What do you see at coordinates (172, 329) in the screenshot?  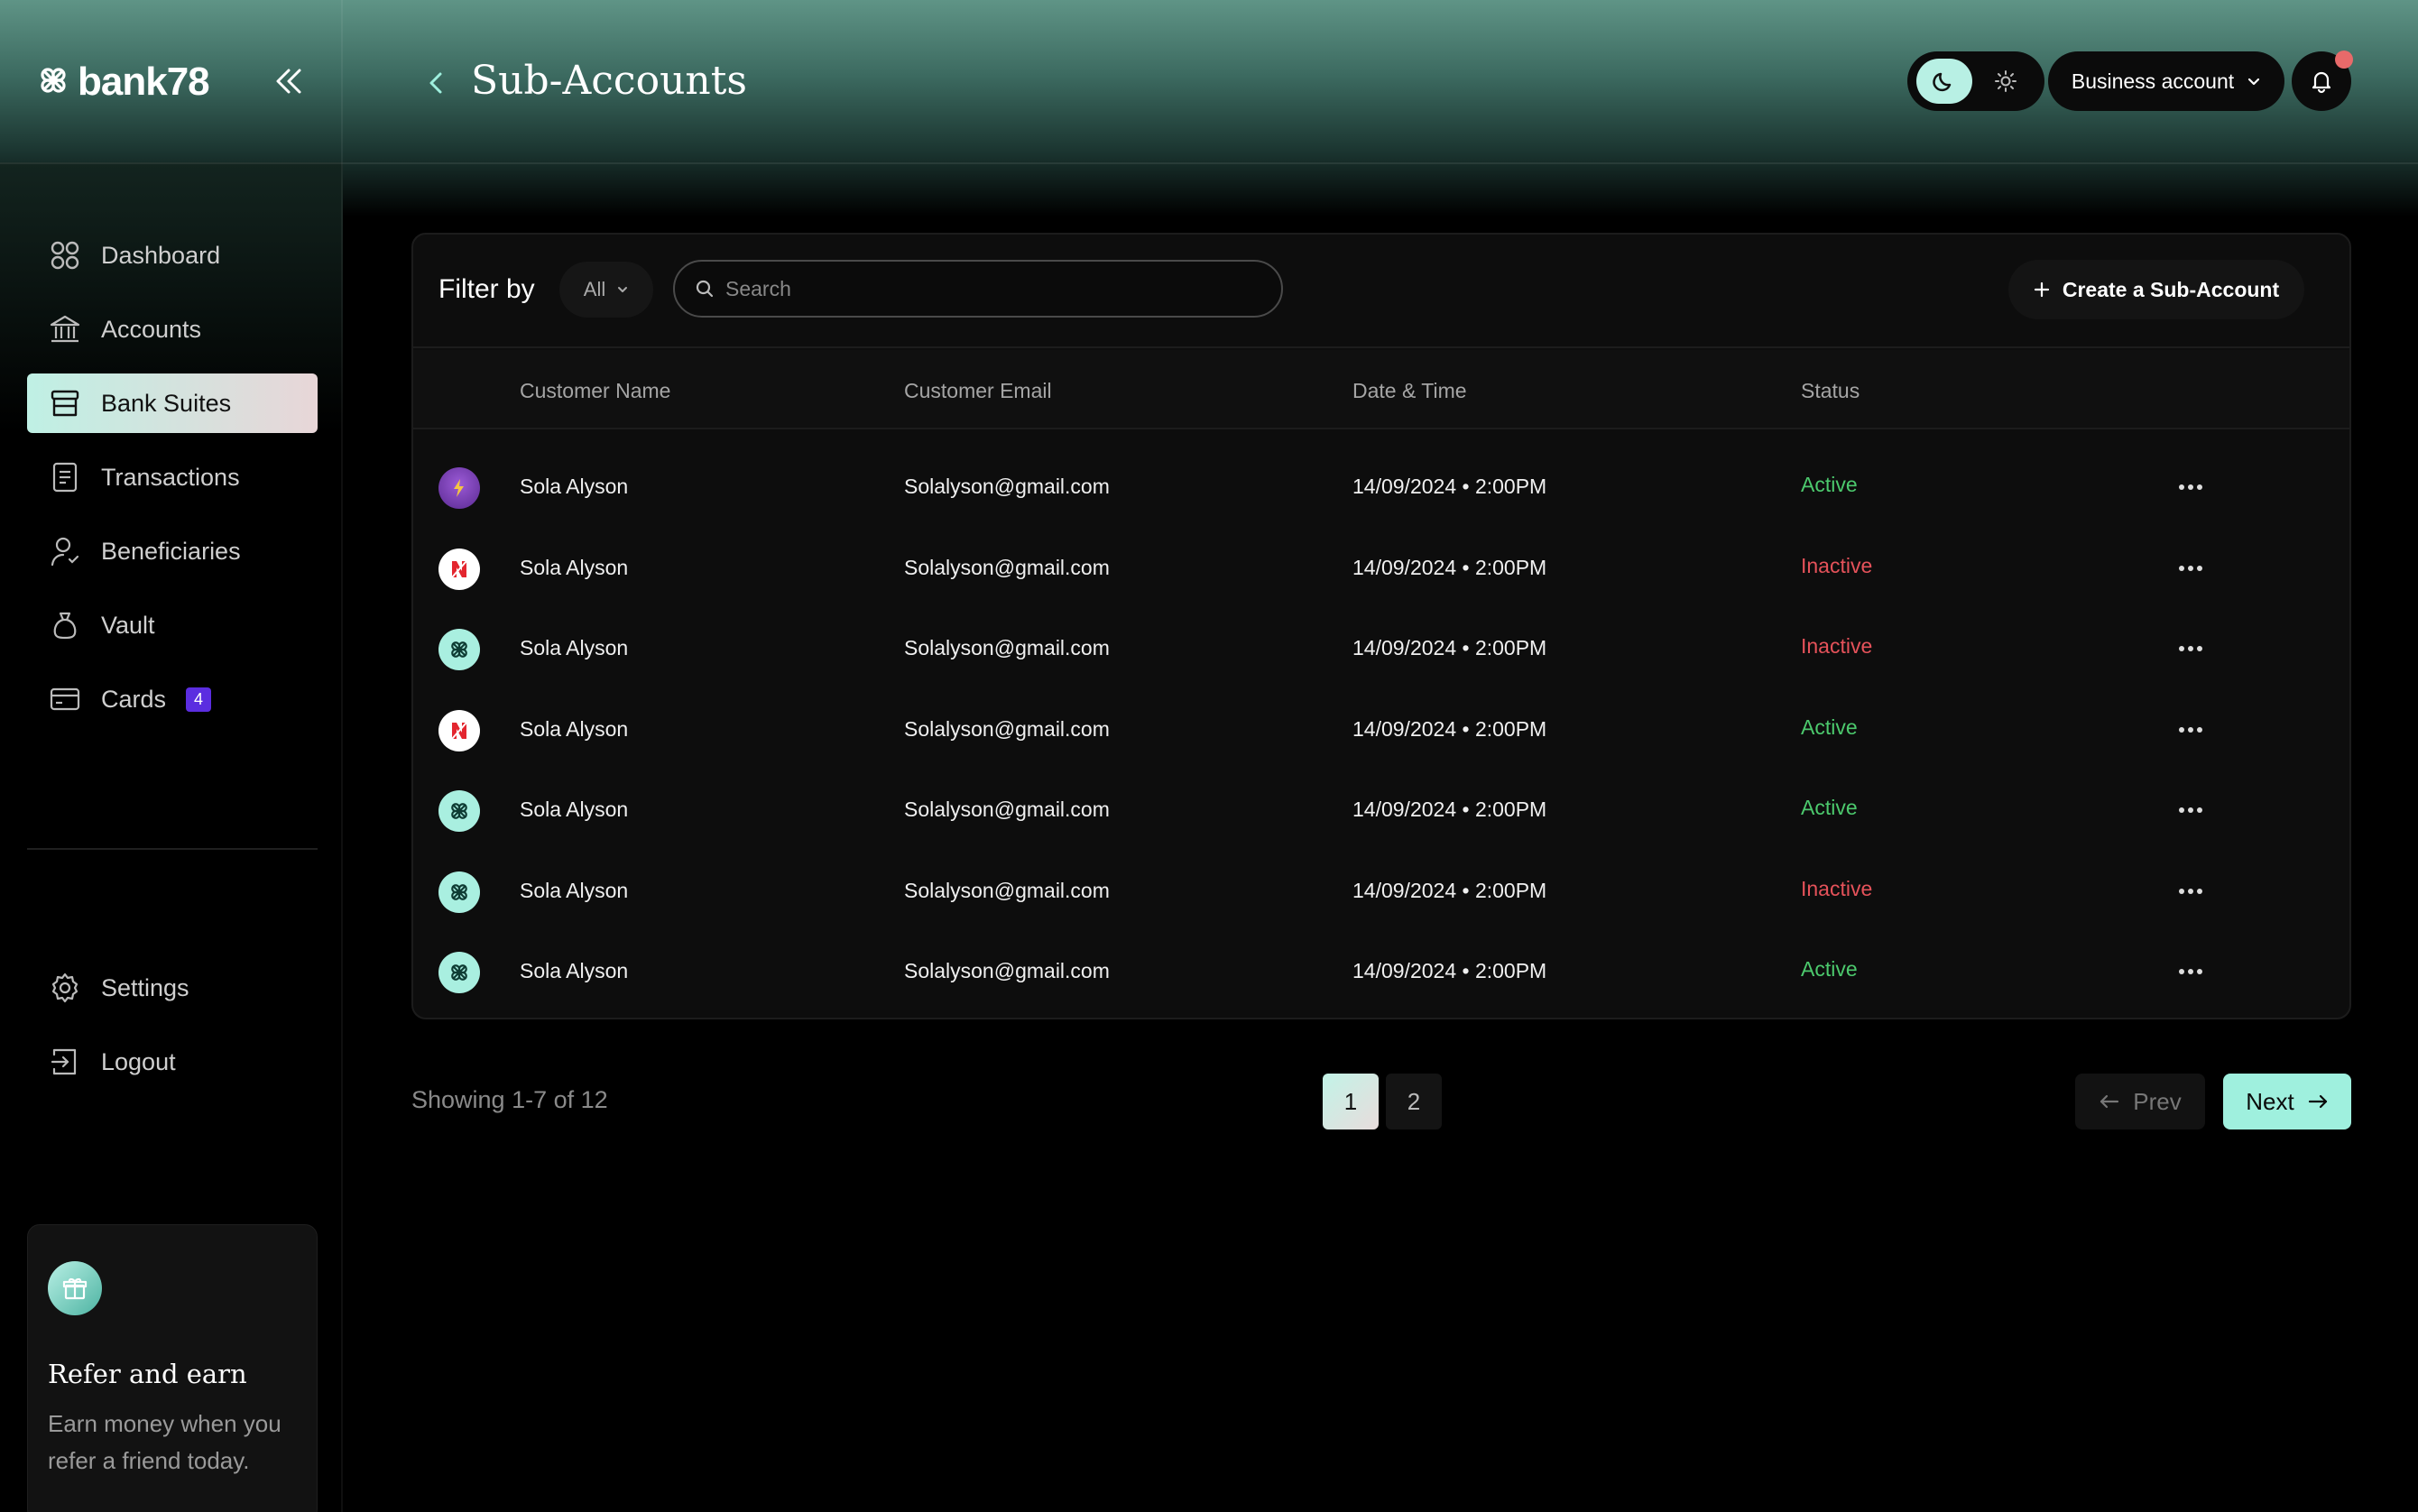 I see `sidebar-item-accounts: Accounts` at bounding box center [172, 329].